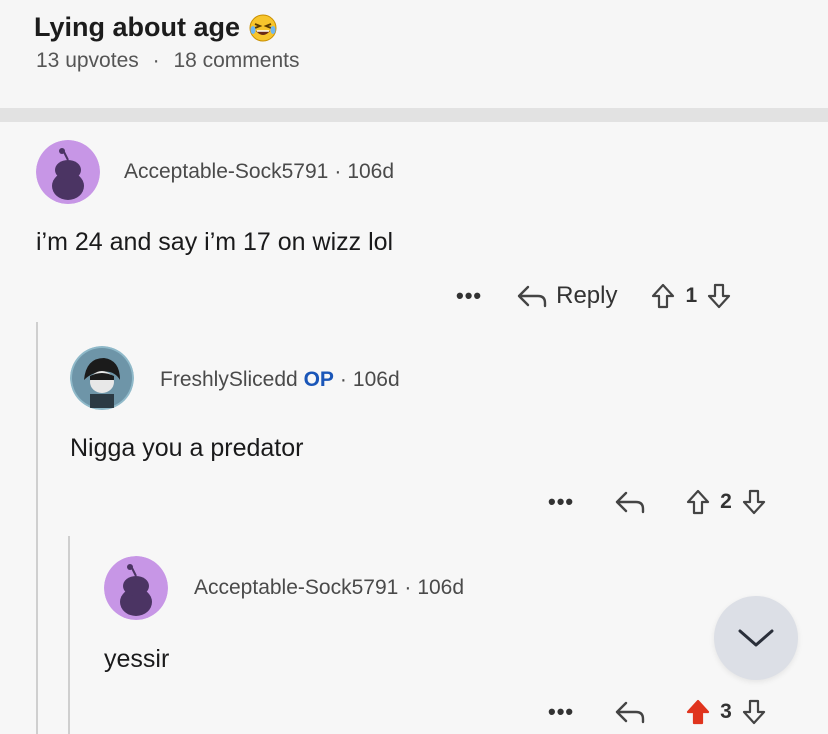 Image resolution: width=828 pixels, height=734 pixels. I want to click on vote-controls: 2, so click(726, 502).